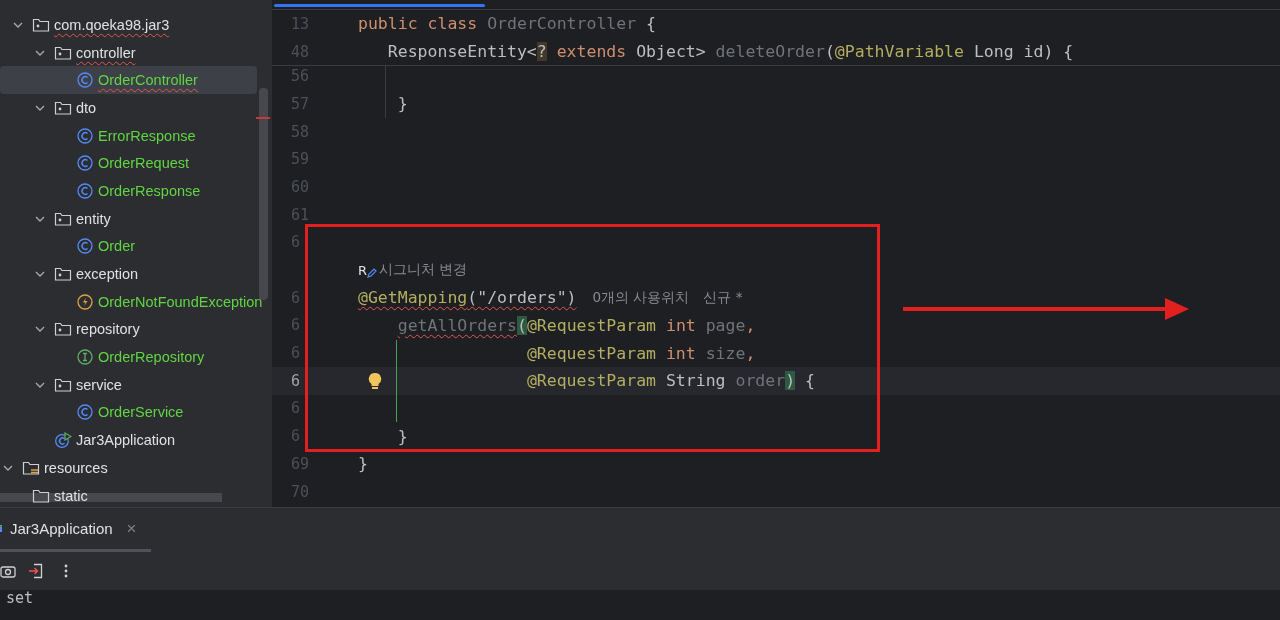 Image resolution: width=1280 pixels, height=620 pixels. What do you see at coordinates (128, 274) in the screenshot?
I see `tree-item: exception` at bounding box center [128, 274].